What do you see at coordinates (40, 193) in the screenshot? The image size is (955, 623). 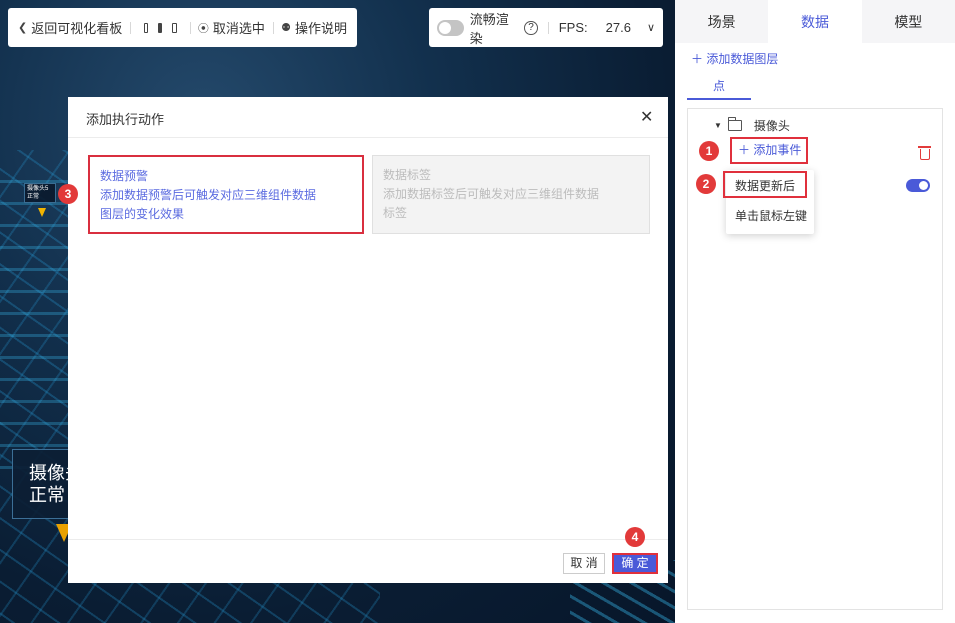 I see `camera-label-small: 摄像头5 正常` at bounding box center [40, 193].